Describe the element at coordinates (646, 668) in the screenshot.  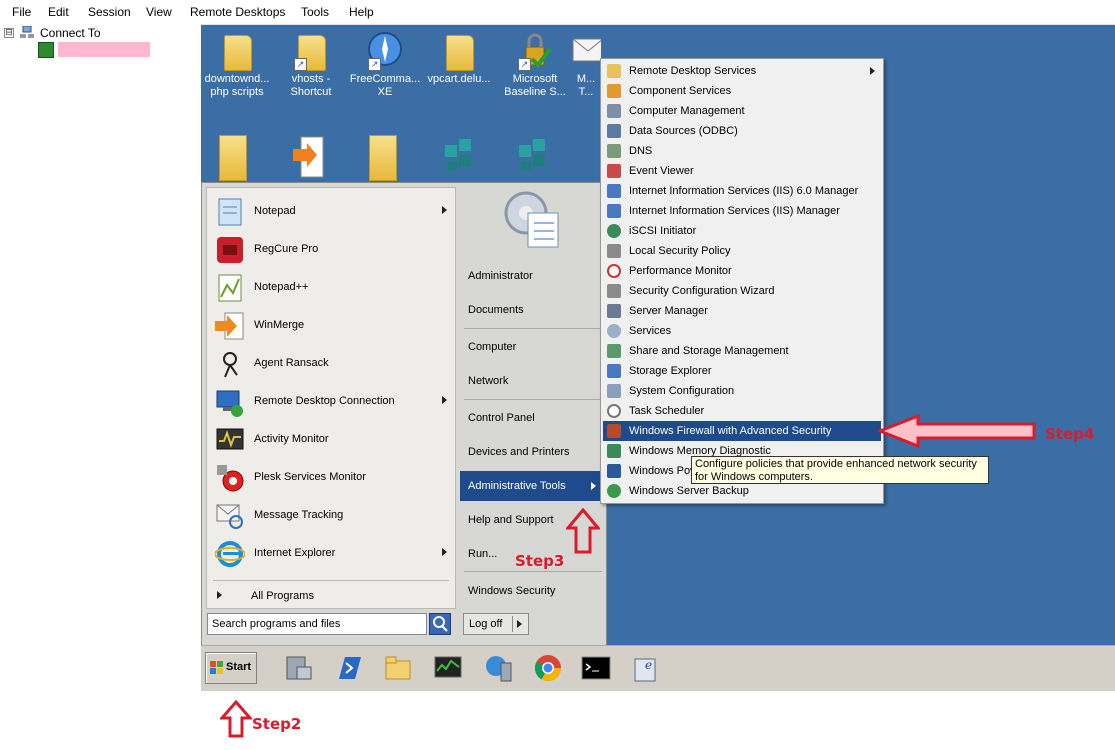
I see `script-editor-taskbar-icon: e` at that location.